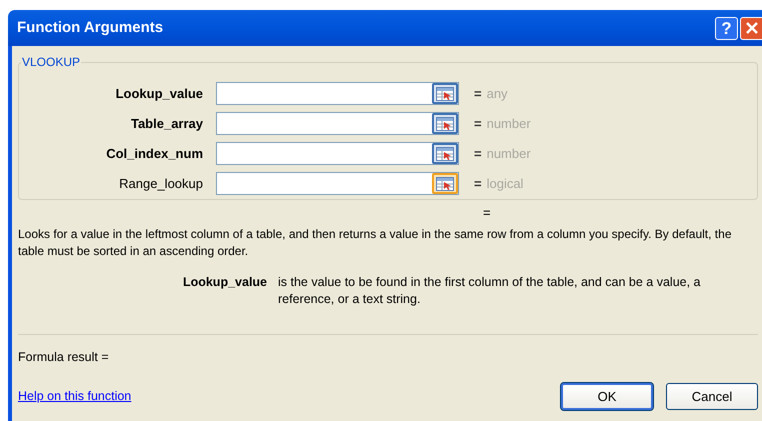  Describe the element at coordinates (161, 183) in the screenshot. I see `argument-label: Range_lookup` at that location.